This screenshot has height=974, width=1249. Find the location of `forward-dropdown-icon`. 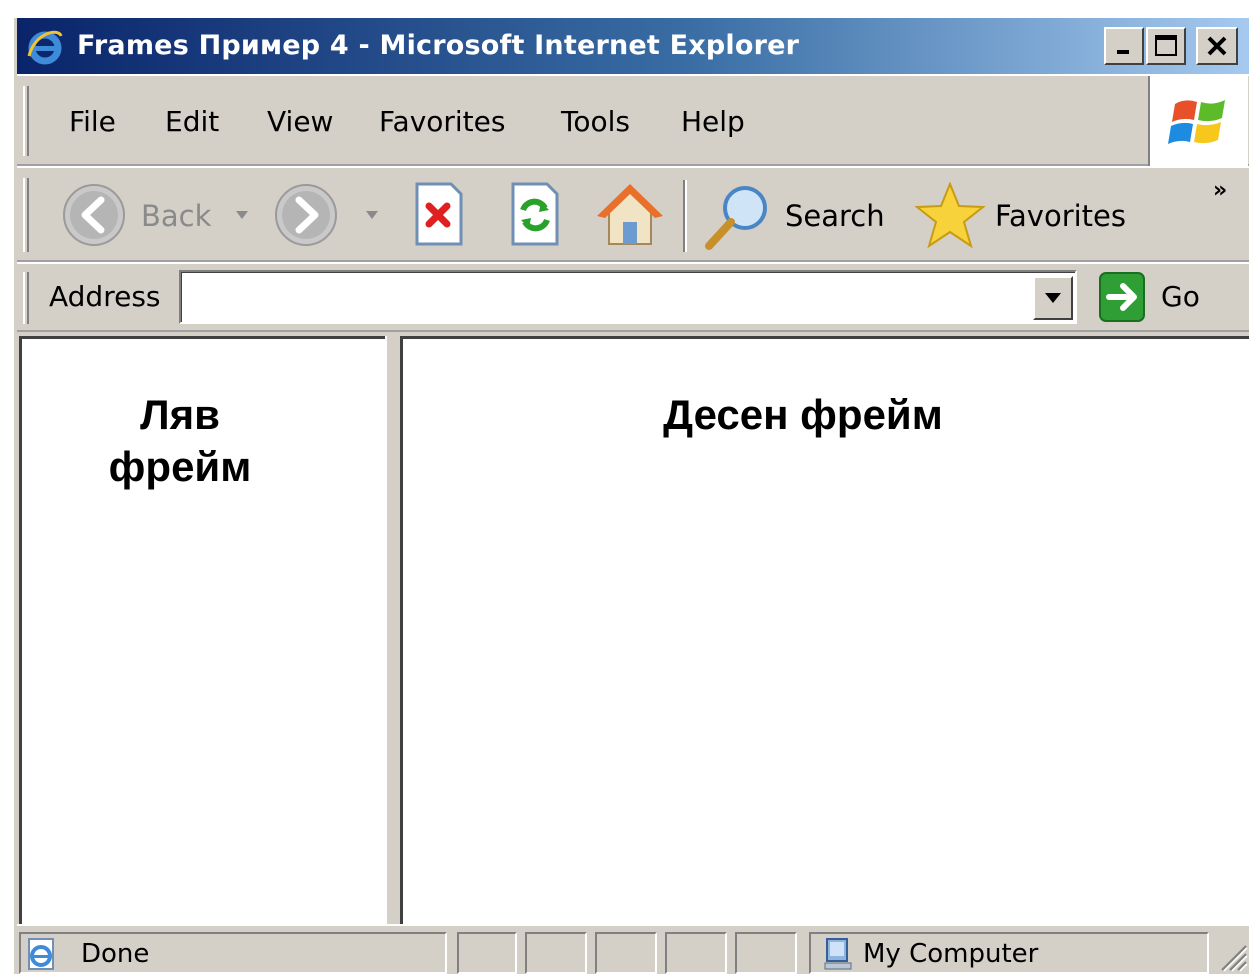

forward-dropdown-icon is located at coordinates (372, 215).